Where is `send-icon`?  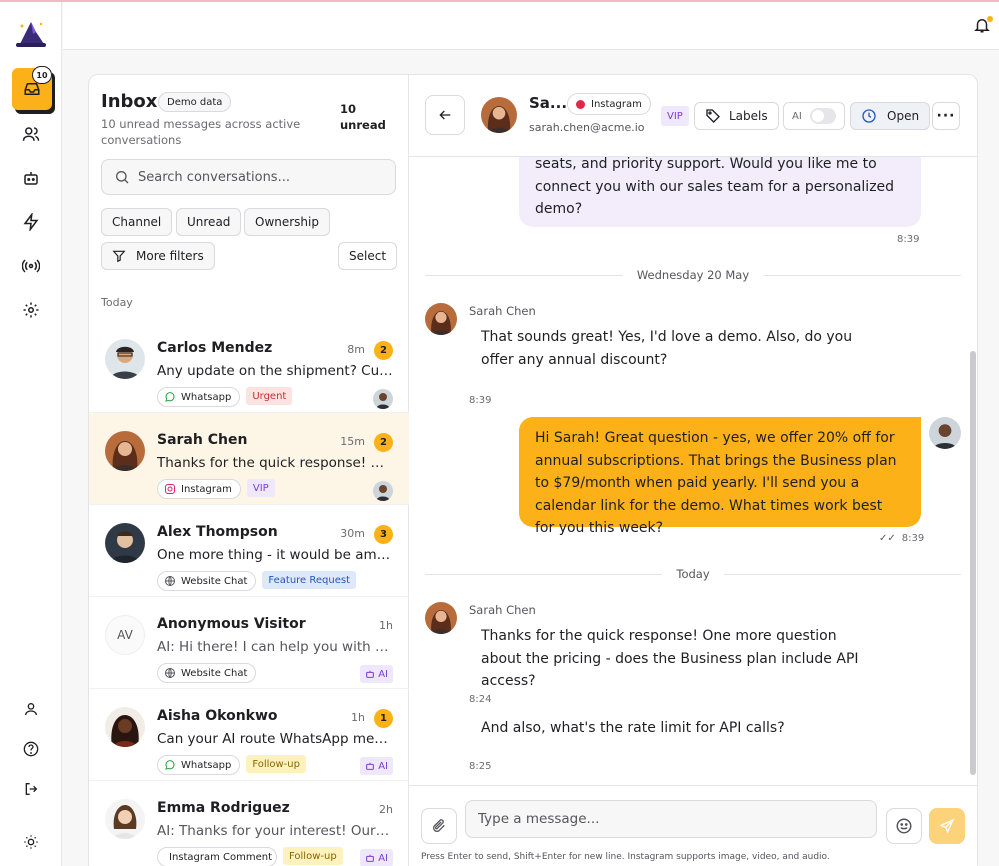 send-icon is located at coordinates (947, 826).